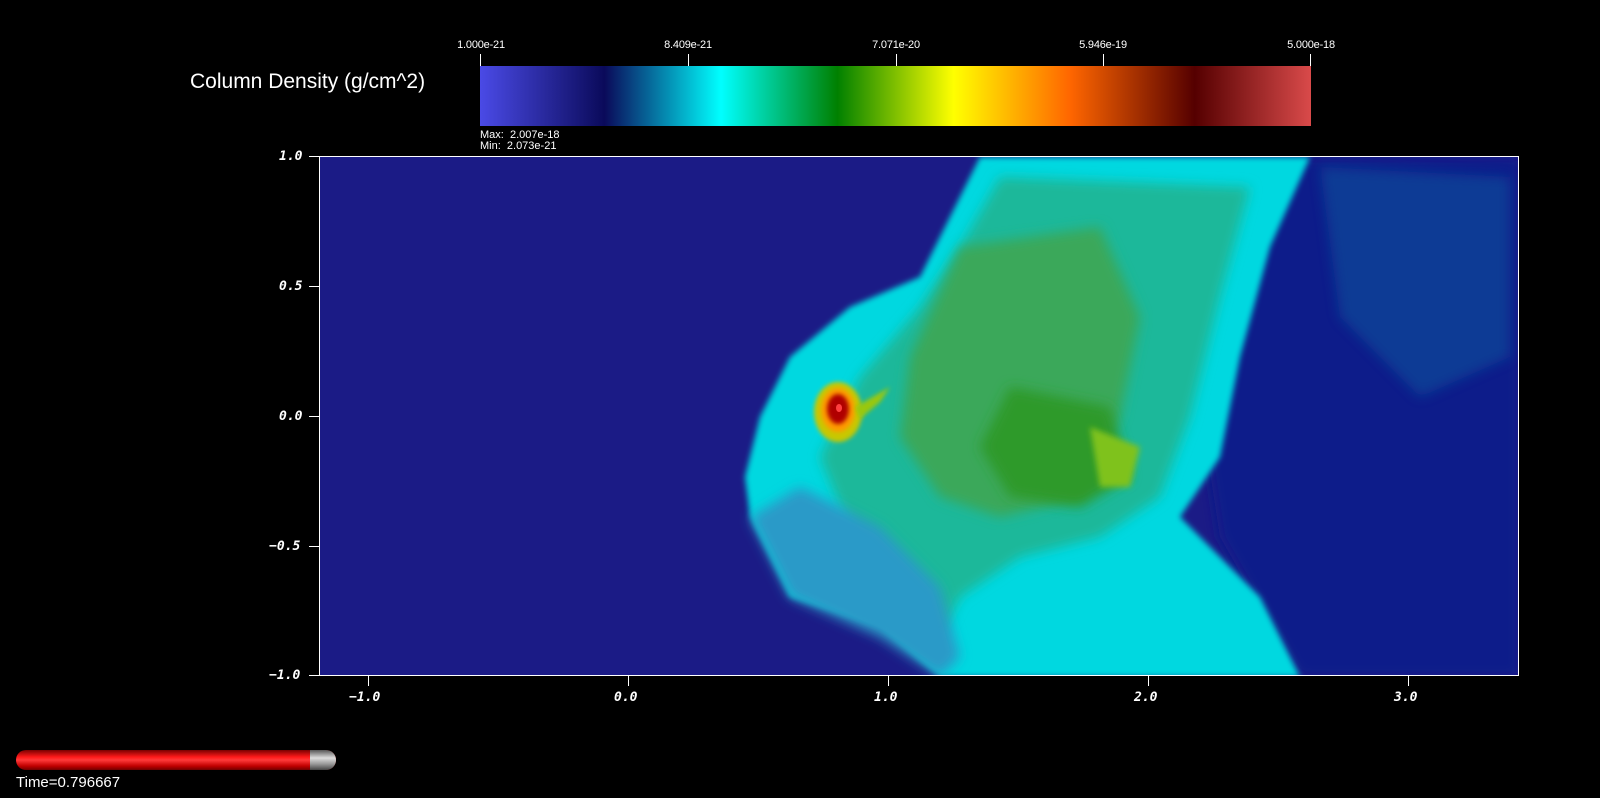 This screenshot has height=798, width=1600. What do you see at coordinates (1406, 697) in the screenshot?
I see `x-axis-label: 3.0` at bounding box center [1406, 697].